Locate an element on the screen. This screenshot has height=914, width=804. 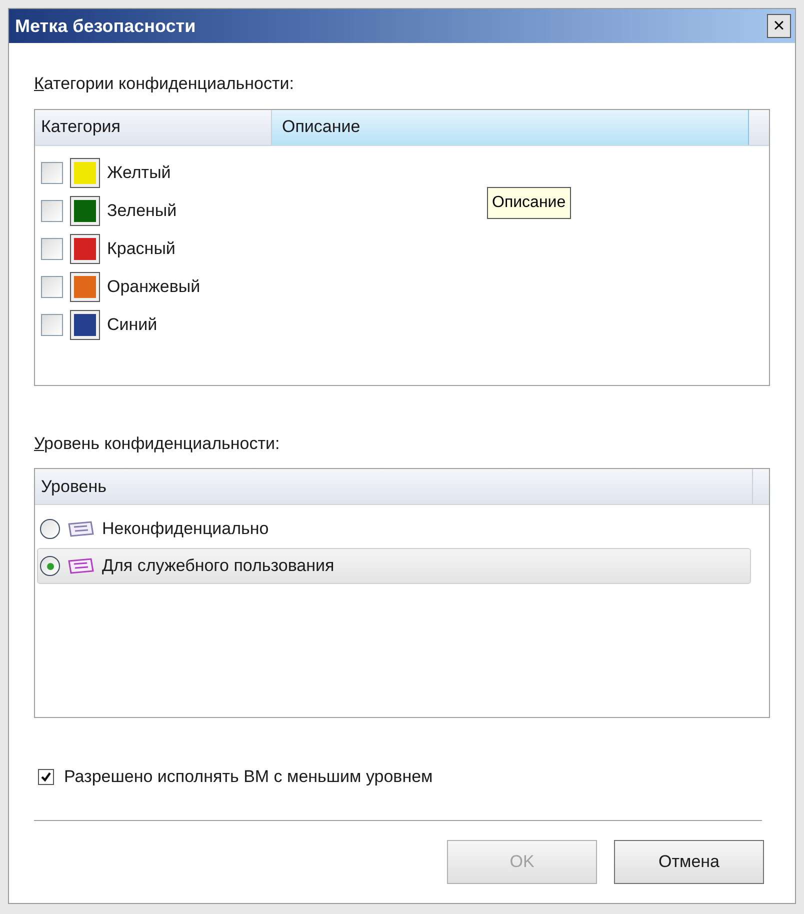
level-name: Для служебного пользования is located at coordinates (218, 566).